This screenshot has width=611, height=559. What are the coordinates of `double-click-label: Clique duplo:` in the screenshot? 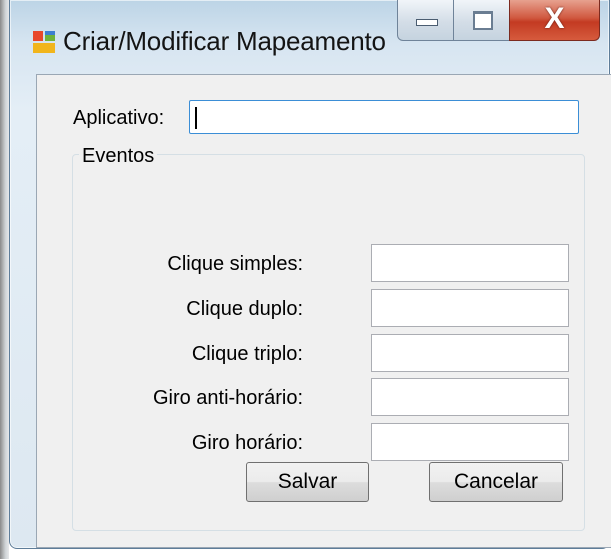 It's located at (244, 309).